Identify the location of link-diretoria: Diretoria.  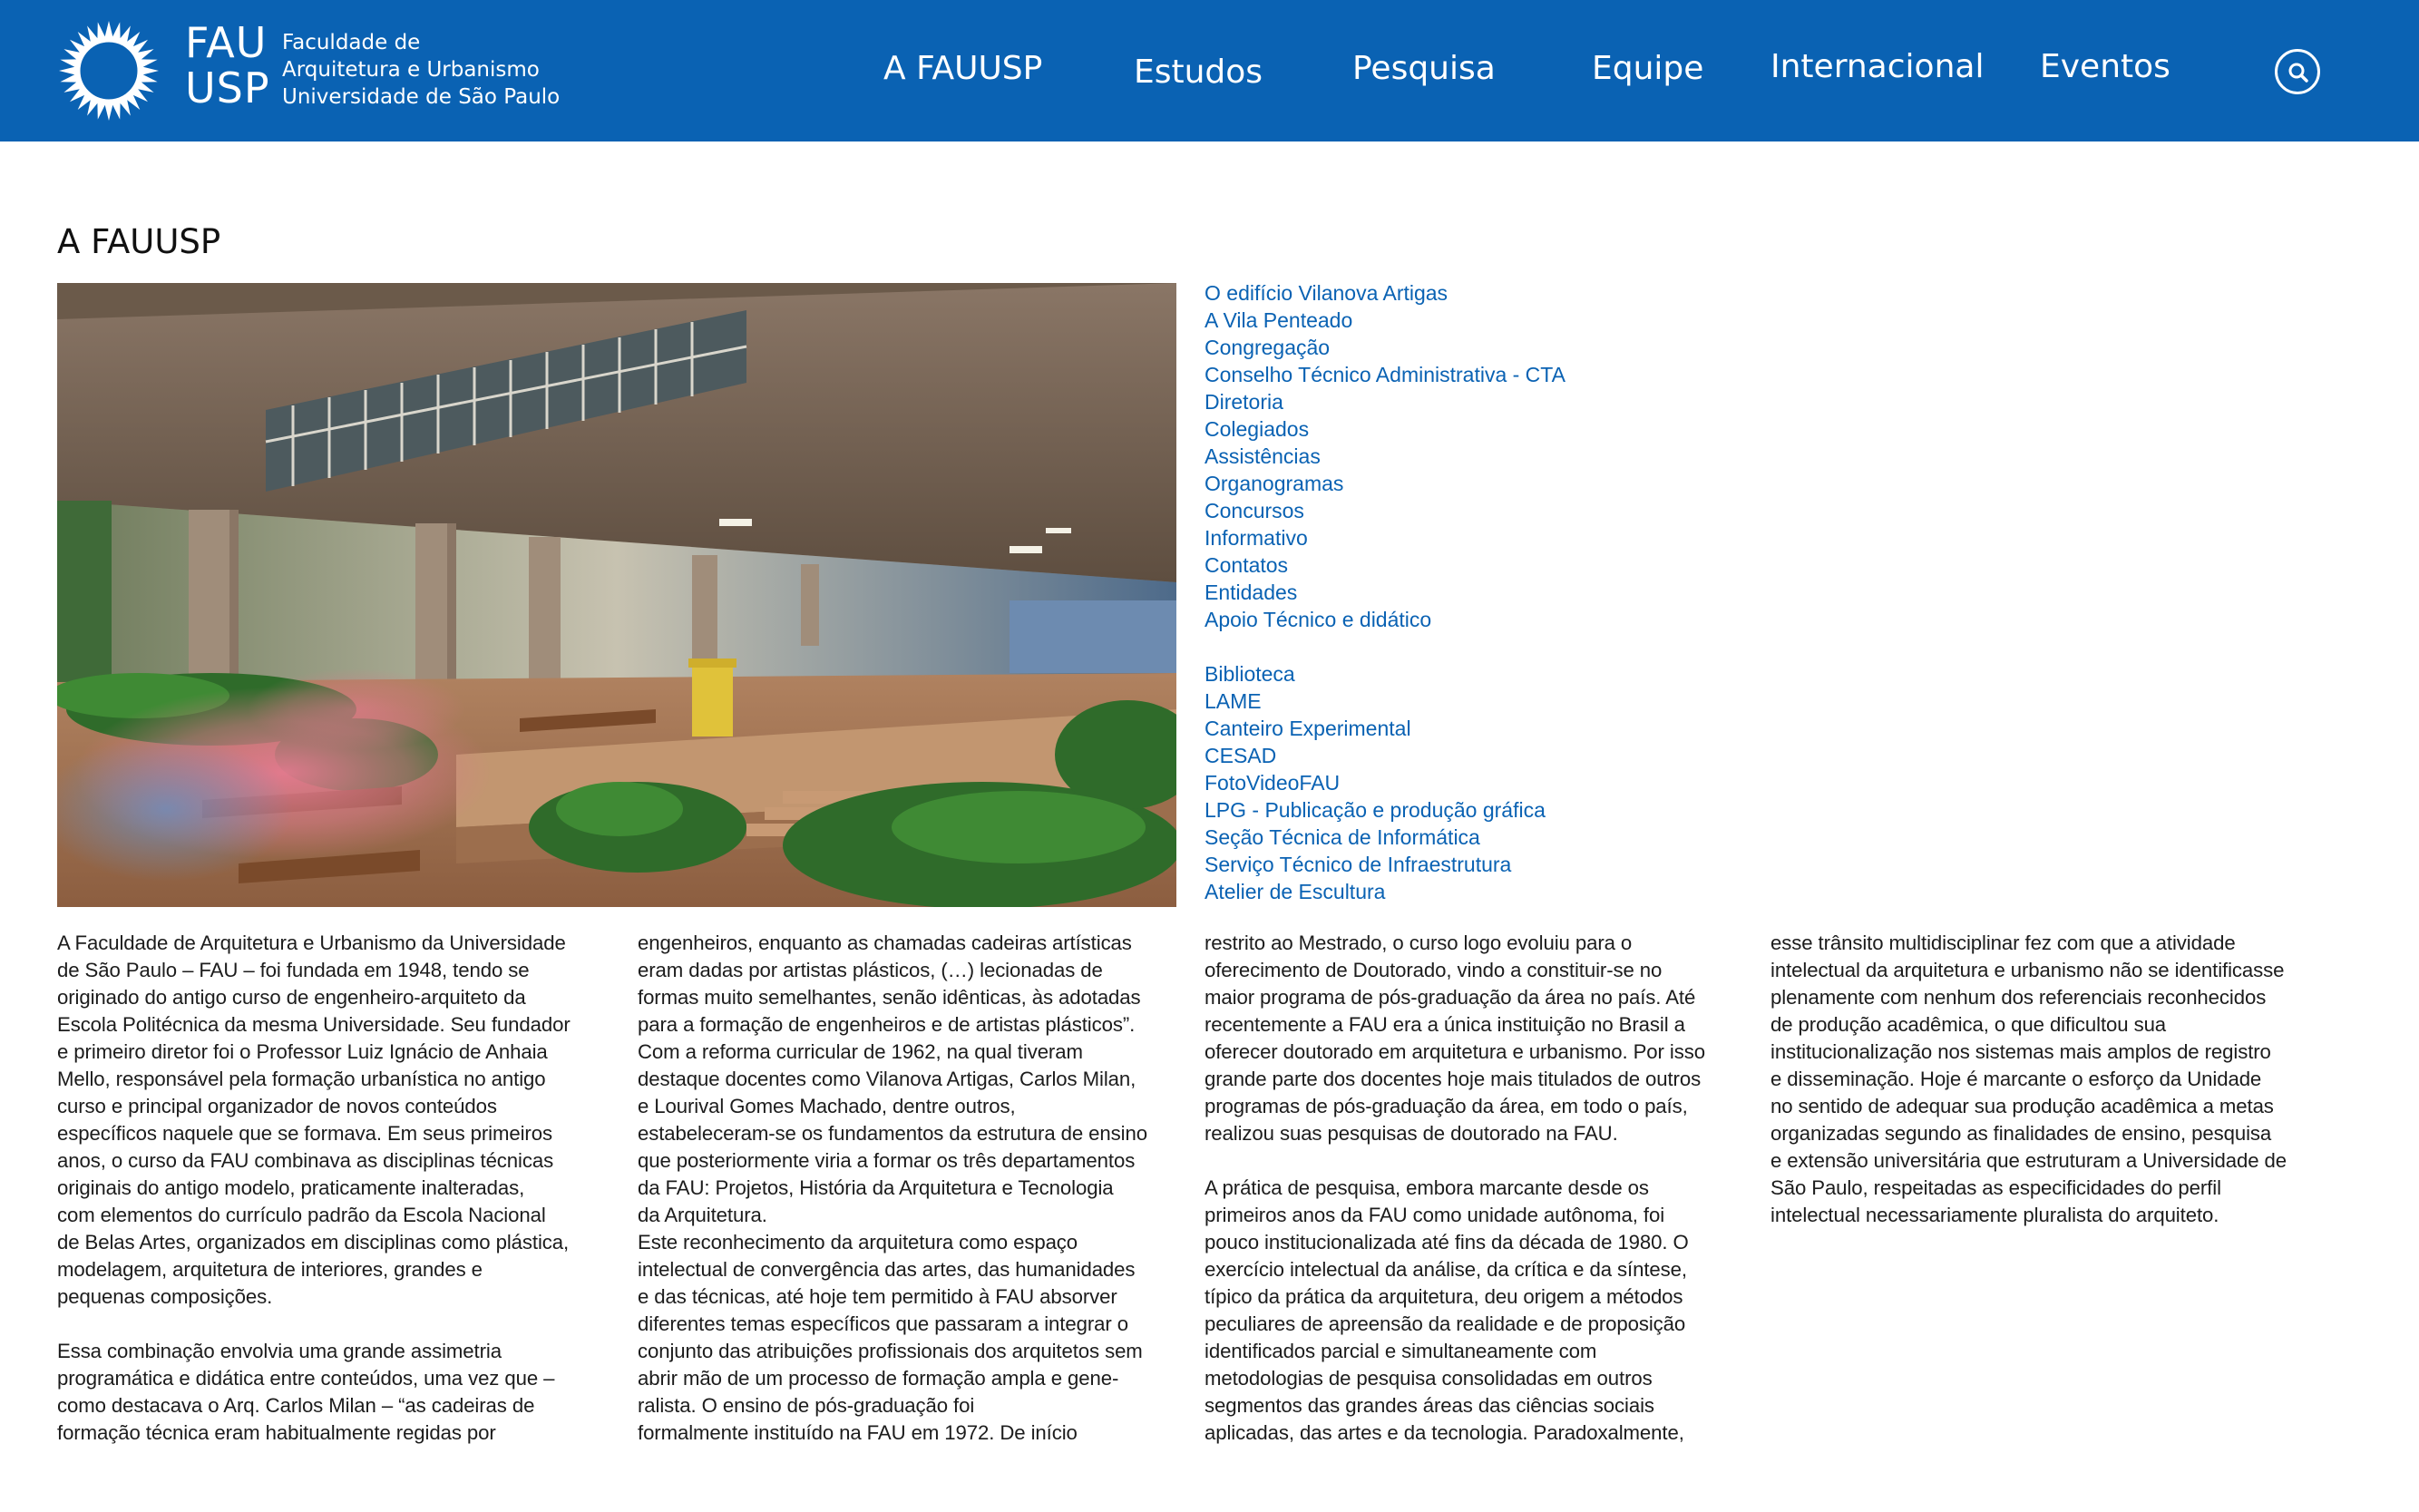
(1458, 401).